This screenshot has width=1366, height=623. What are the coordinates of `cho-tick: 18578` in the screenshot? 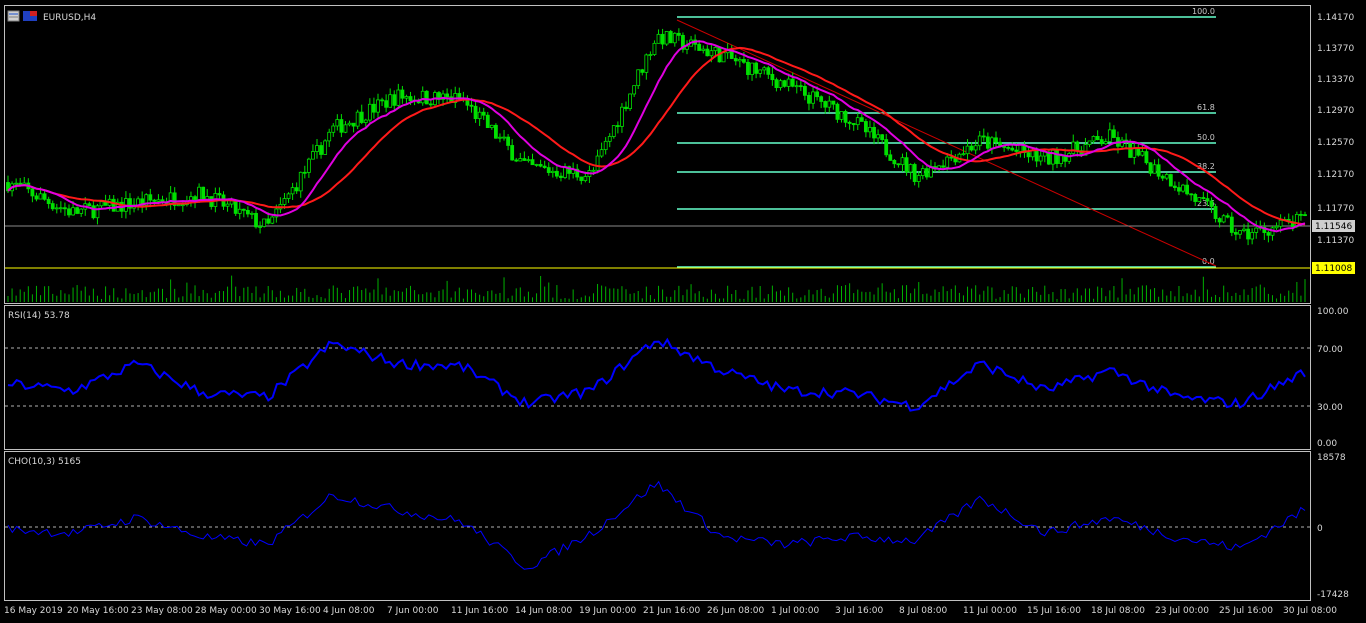 It's located at (1331, 458).